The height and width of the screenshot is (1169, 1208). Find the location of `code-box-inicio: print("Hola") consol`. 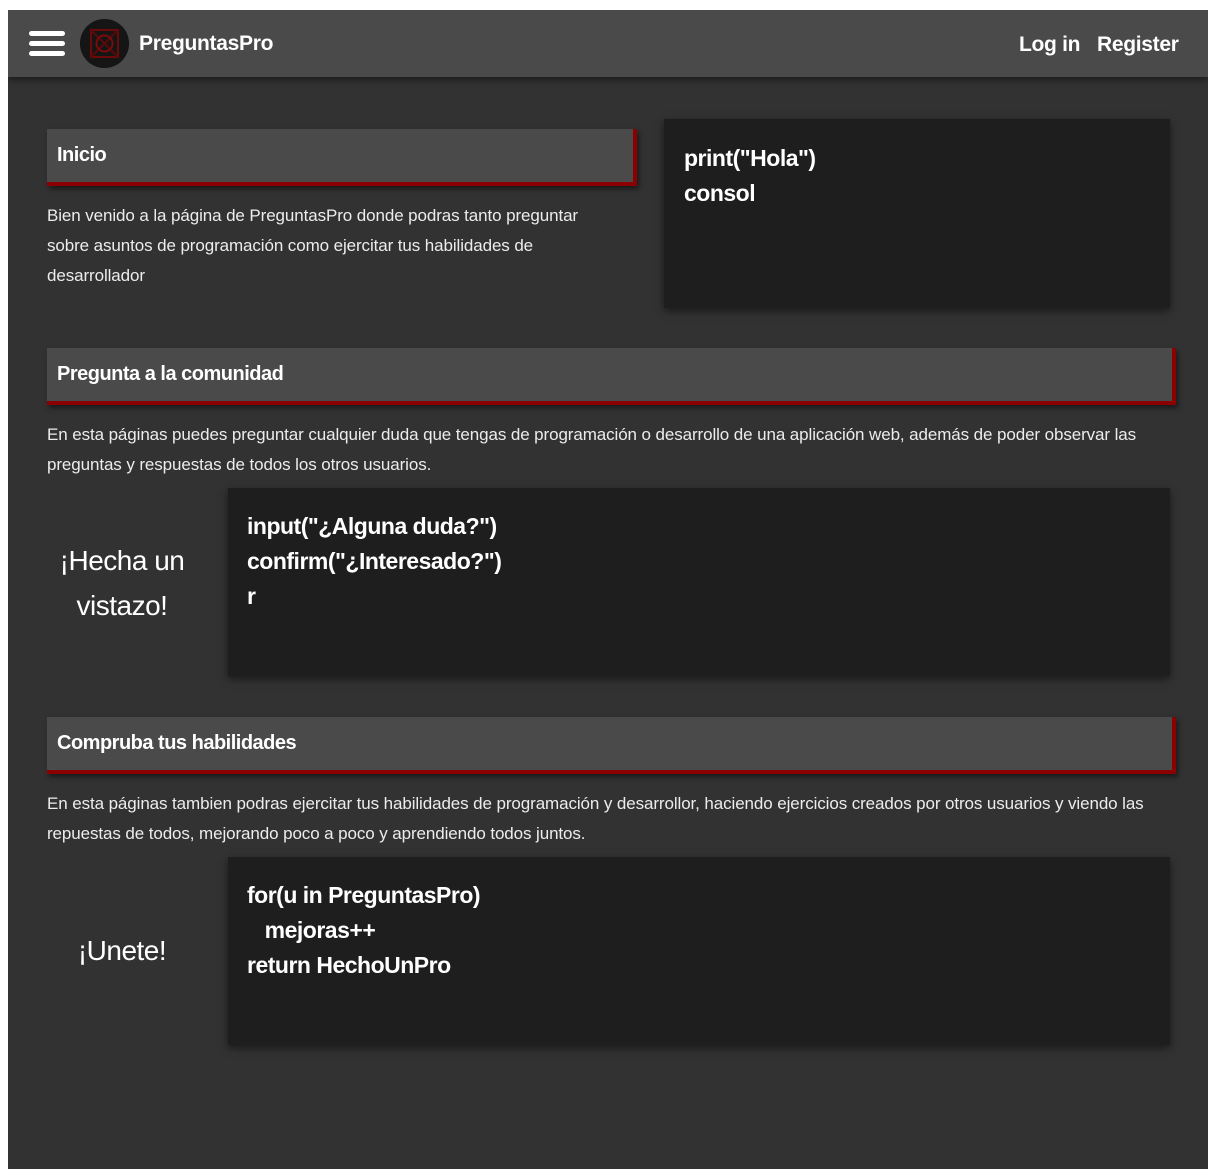

code-box-inicio: print("Hola") consol is located at coordinates (917, 213).